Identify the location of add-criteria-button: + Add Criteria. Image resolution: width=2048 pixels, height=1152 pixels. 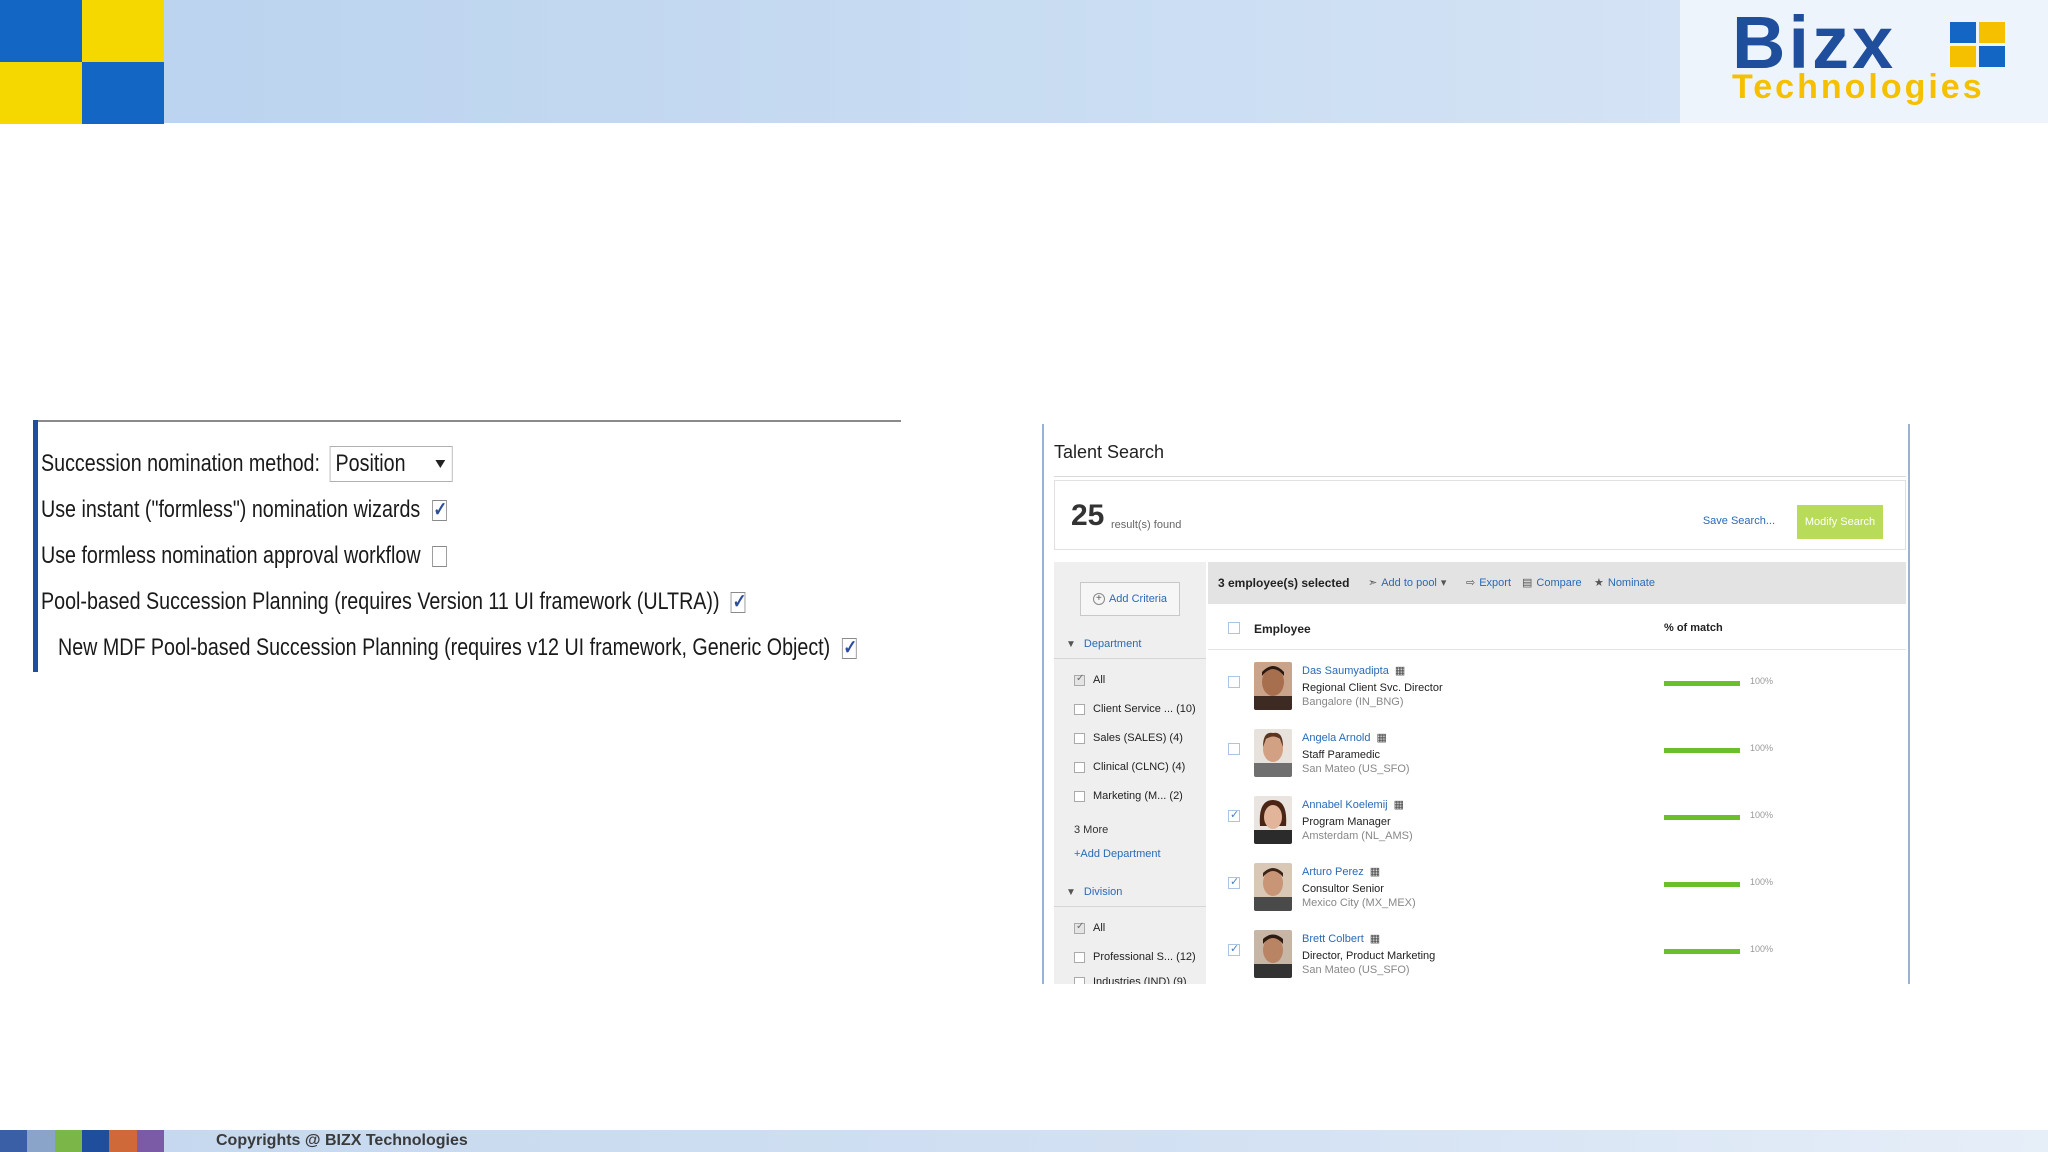
(1130, 599).